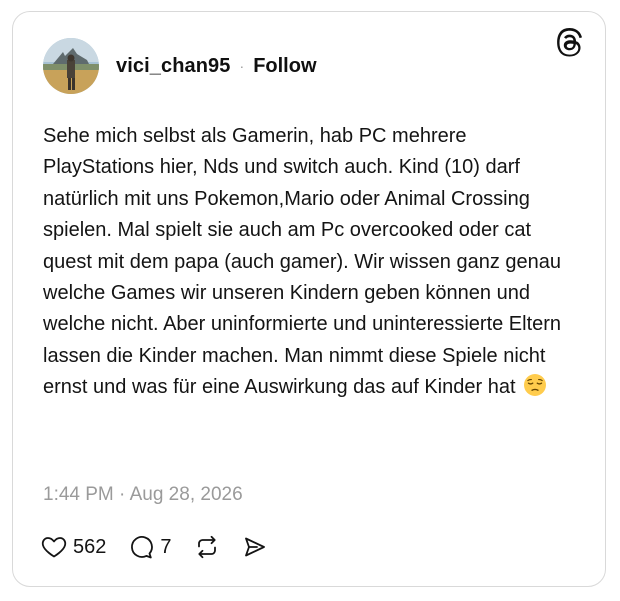 The height and width of the screenshot is (601, 620). What do you see at coordinates (173, 66) in the screenshot?
I see `username: vici_chan95` at bounding box center [173, 66].